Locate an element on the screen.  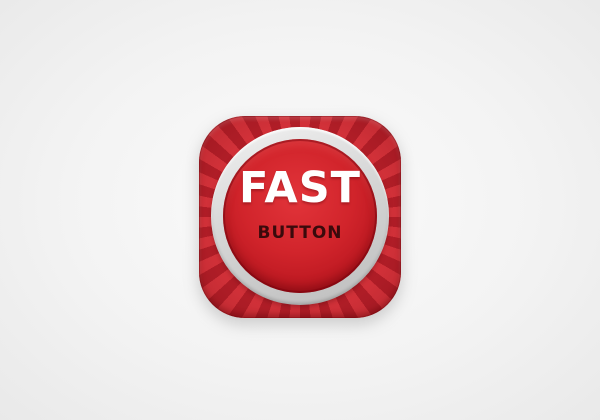
red-push-button: FAST BUTTON is located at coordinates (300, 216).